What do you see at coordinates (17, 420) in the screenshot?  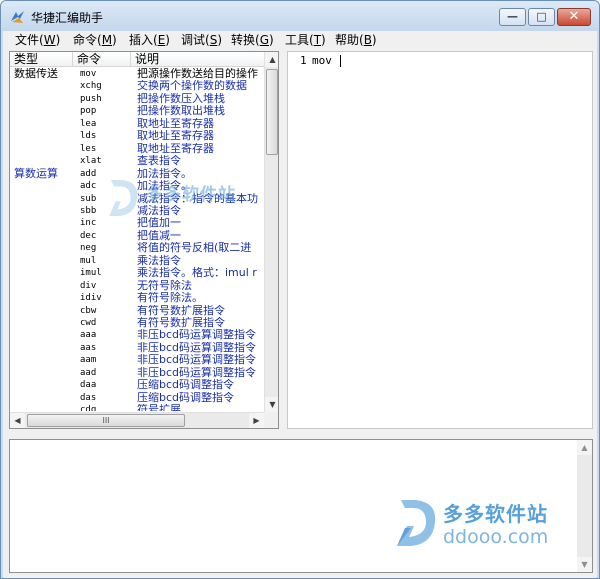 I see `scroll-left-arrow-icon: ◀` at bounding box center [17, 420].